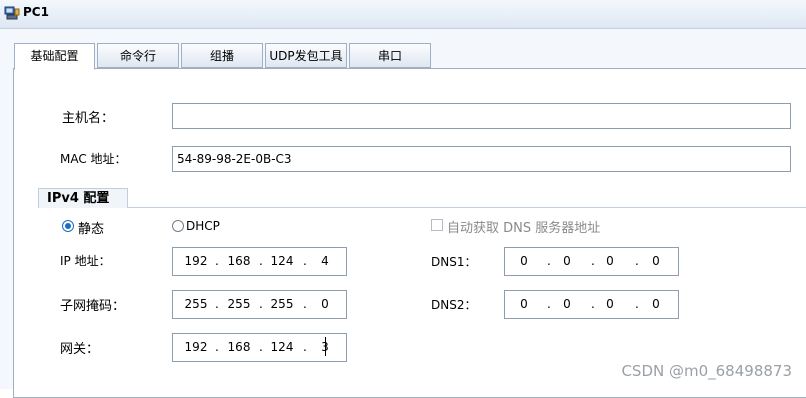  What do you see at coordinates (85, 261) in the screenshot?
I see `ip-address-label: IP 地址：` at bounding box center [85, 261].